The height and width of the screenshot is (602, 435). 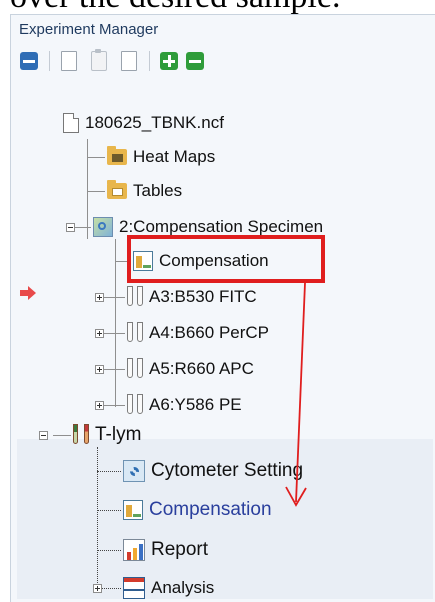 I want to click on annotation-arrow, so click(x=296, y=394).